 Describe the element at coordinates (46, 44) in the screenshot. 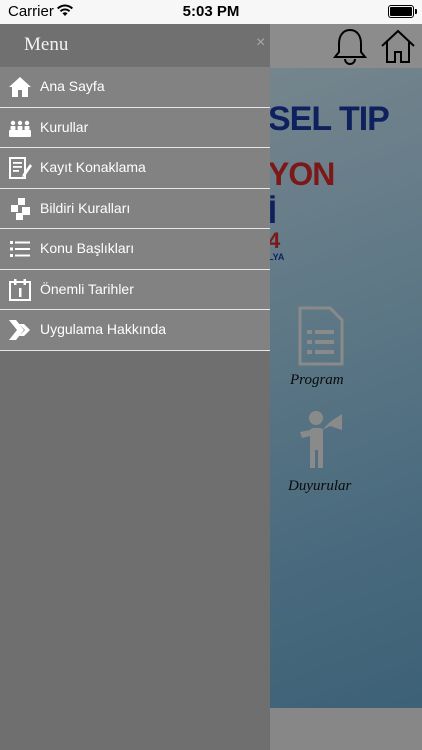

I see `menu-title: Menu` at that location.